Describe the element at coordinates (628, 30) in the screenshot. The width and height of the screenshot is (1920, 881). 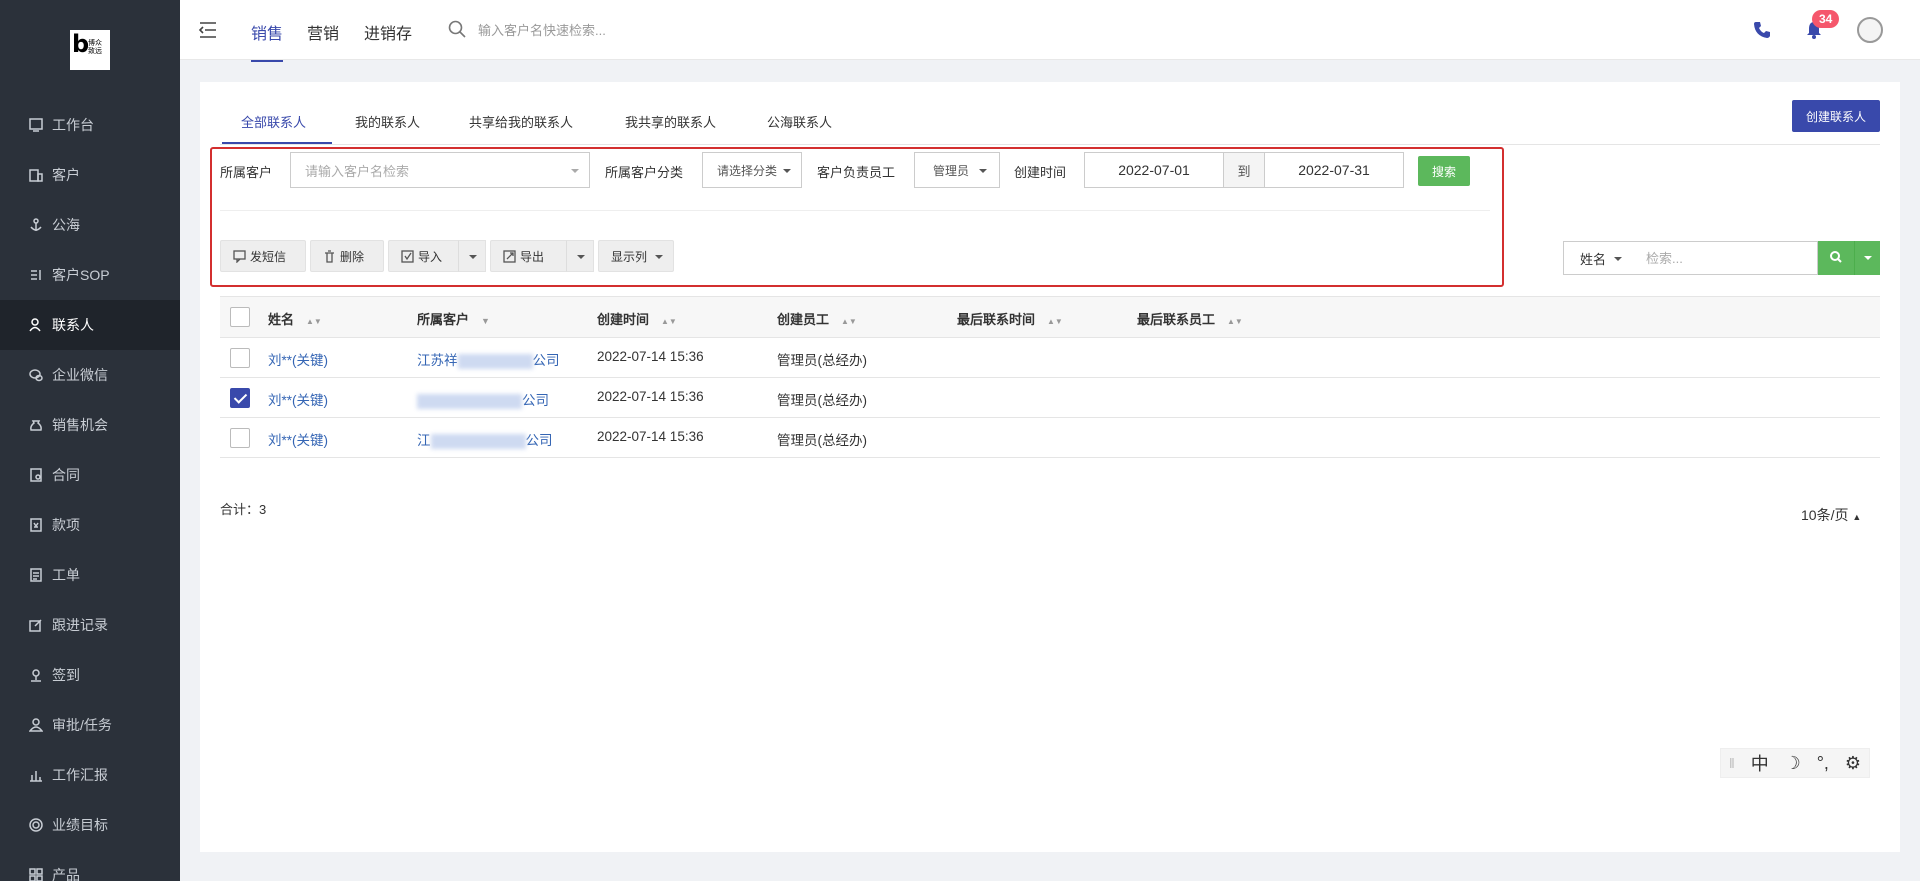
I see `quick-search-input` at that location.